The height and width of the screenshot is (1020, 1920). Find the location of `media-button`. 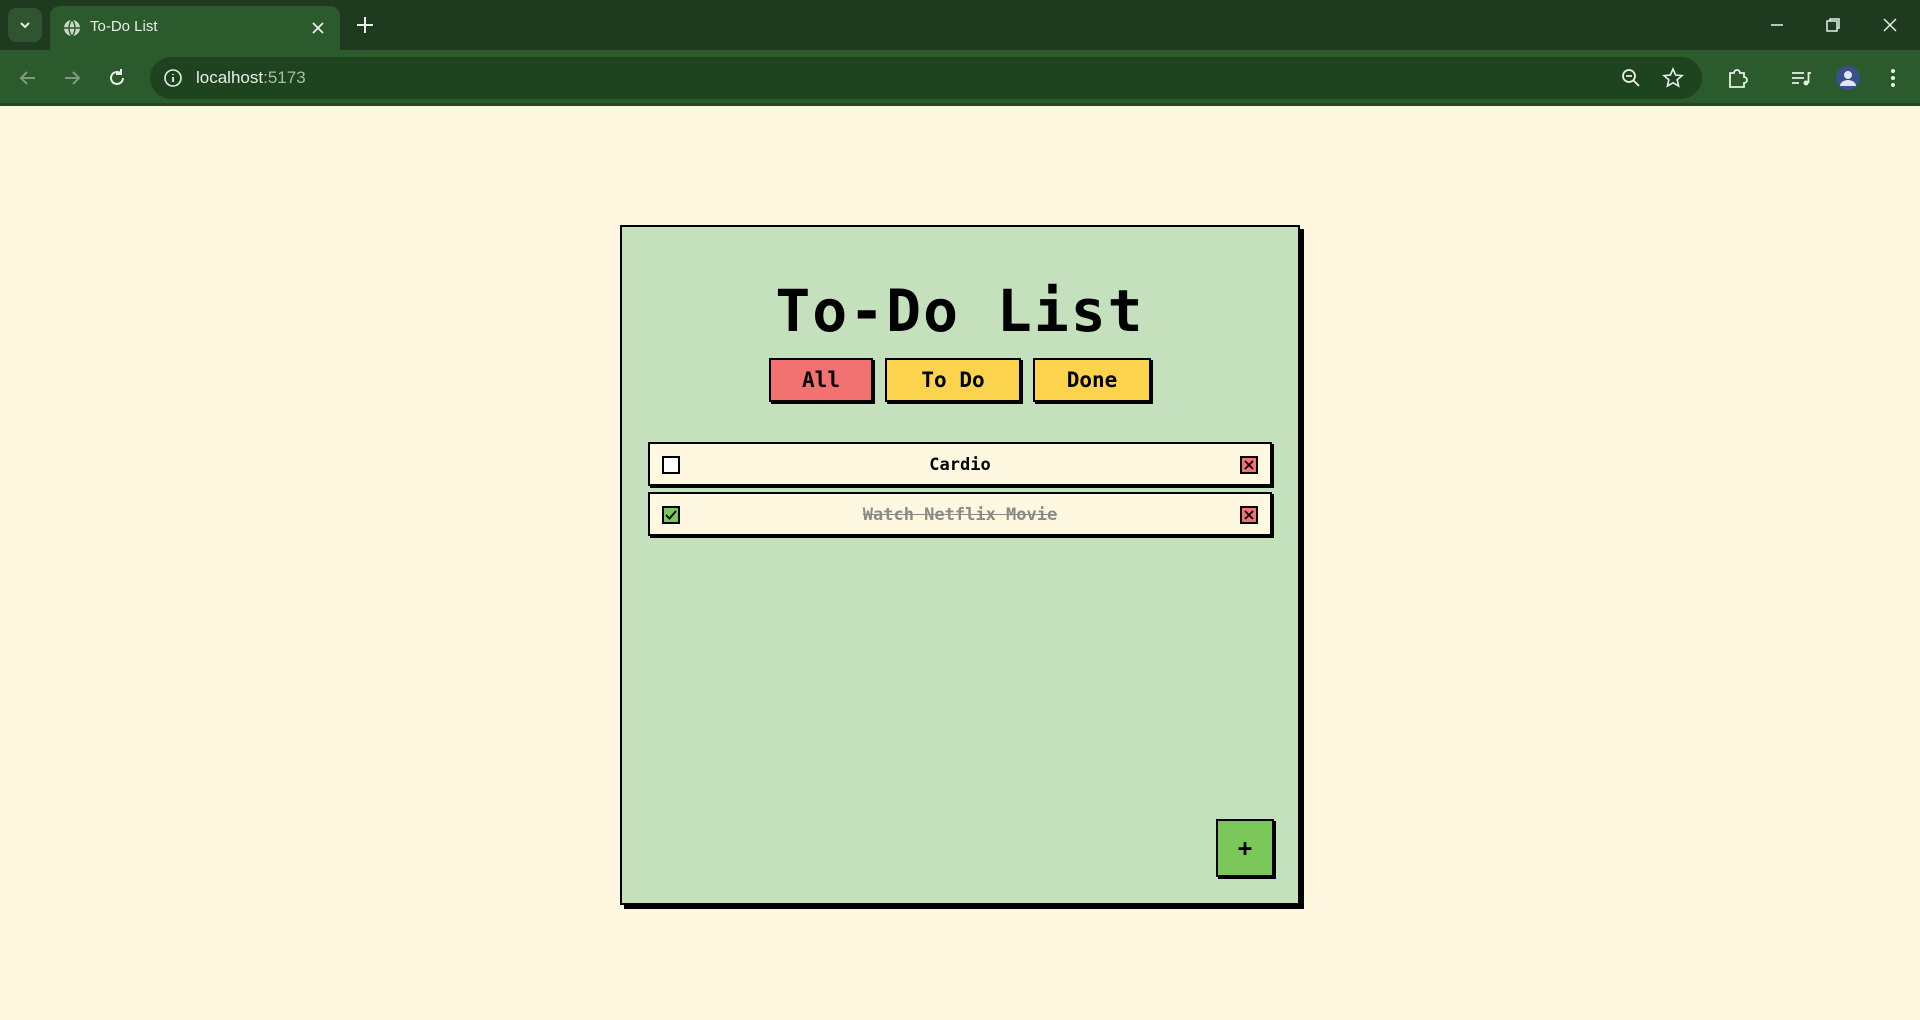

media-button is located at coordinates (1801, 78).